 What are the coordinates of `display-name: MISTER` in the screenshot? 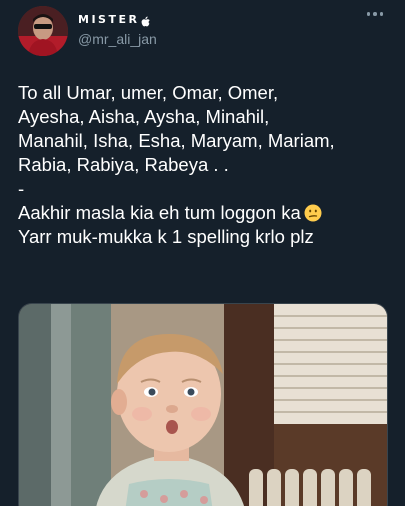 It's located at (108, 19).